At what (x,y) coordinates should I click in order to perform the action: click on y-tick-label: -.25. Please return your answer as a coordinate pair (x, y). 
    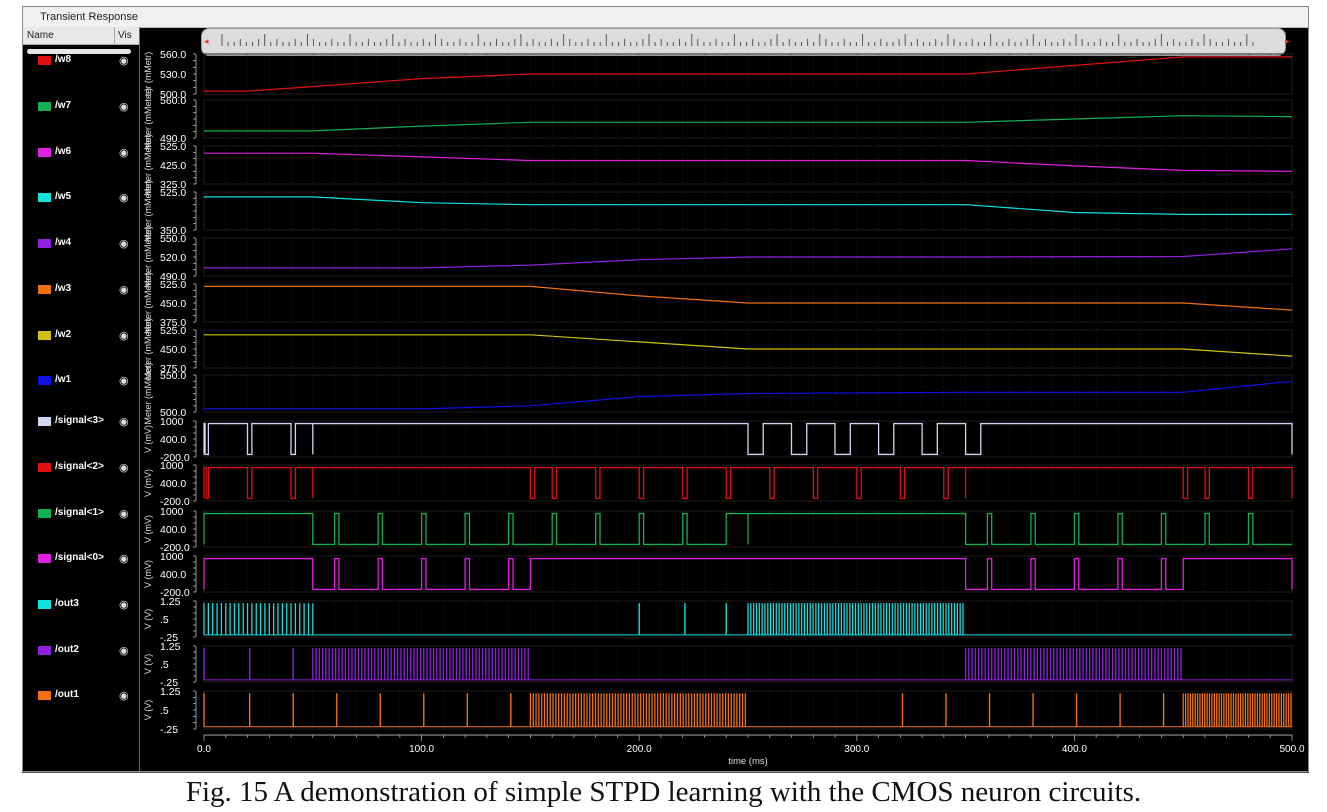
    Looking at the image, I should click on (169, 730).